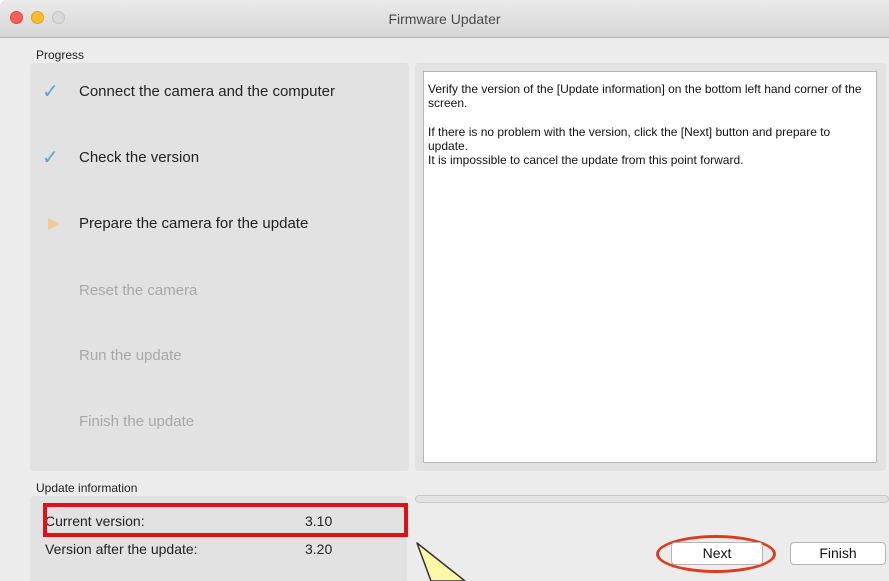 The image size is (889, 581). What do you see at coordinates (225, 520) in the screenshot?
I see `current-version-highlight-box` at bounding box center [225, 520].